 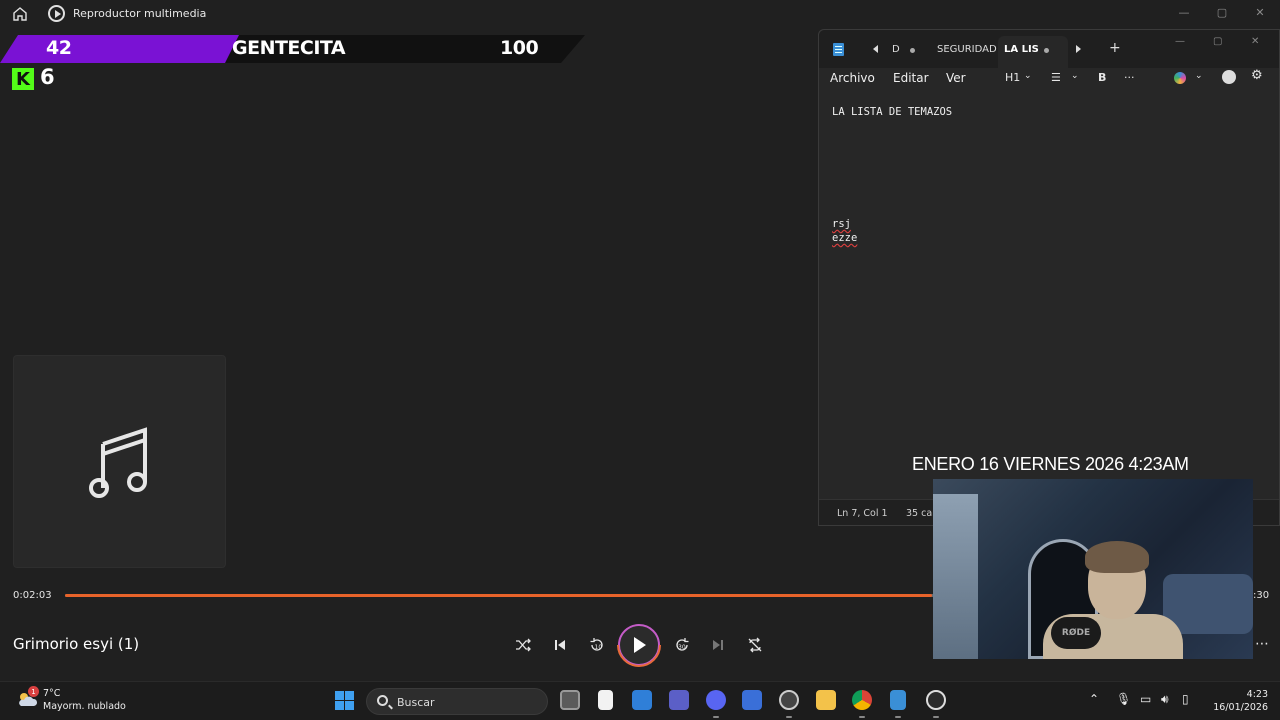 What do you see at coordinates (20, 14) in the screenshot?
I see `home-icon` at bounding box center [20, 14].